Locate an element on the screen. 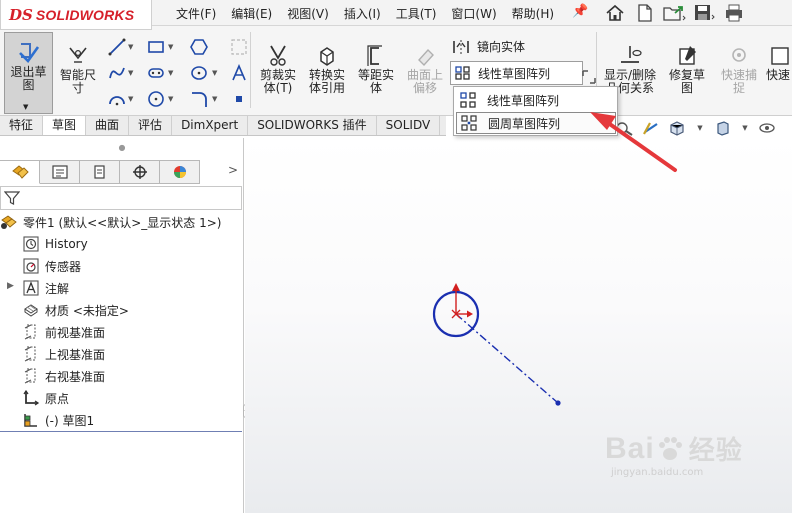 Image resolution: width=792 pixels, height=513 pixels. panel-grip: ● is located at coordinates (122, 147).